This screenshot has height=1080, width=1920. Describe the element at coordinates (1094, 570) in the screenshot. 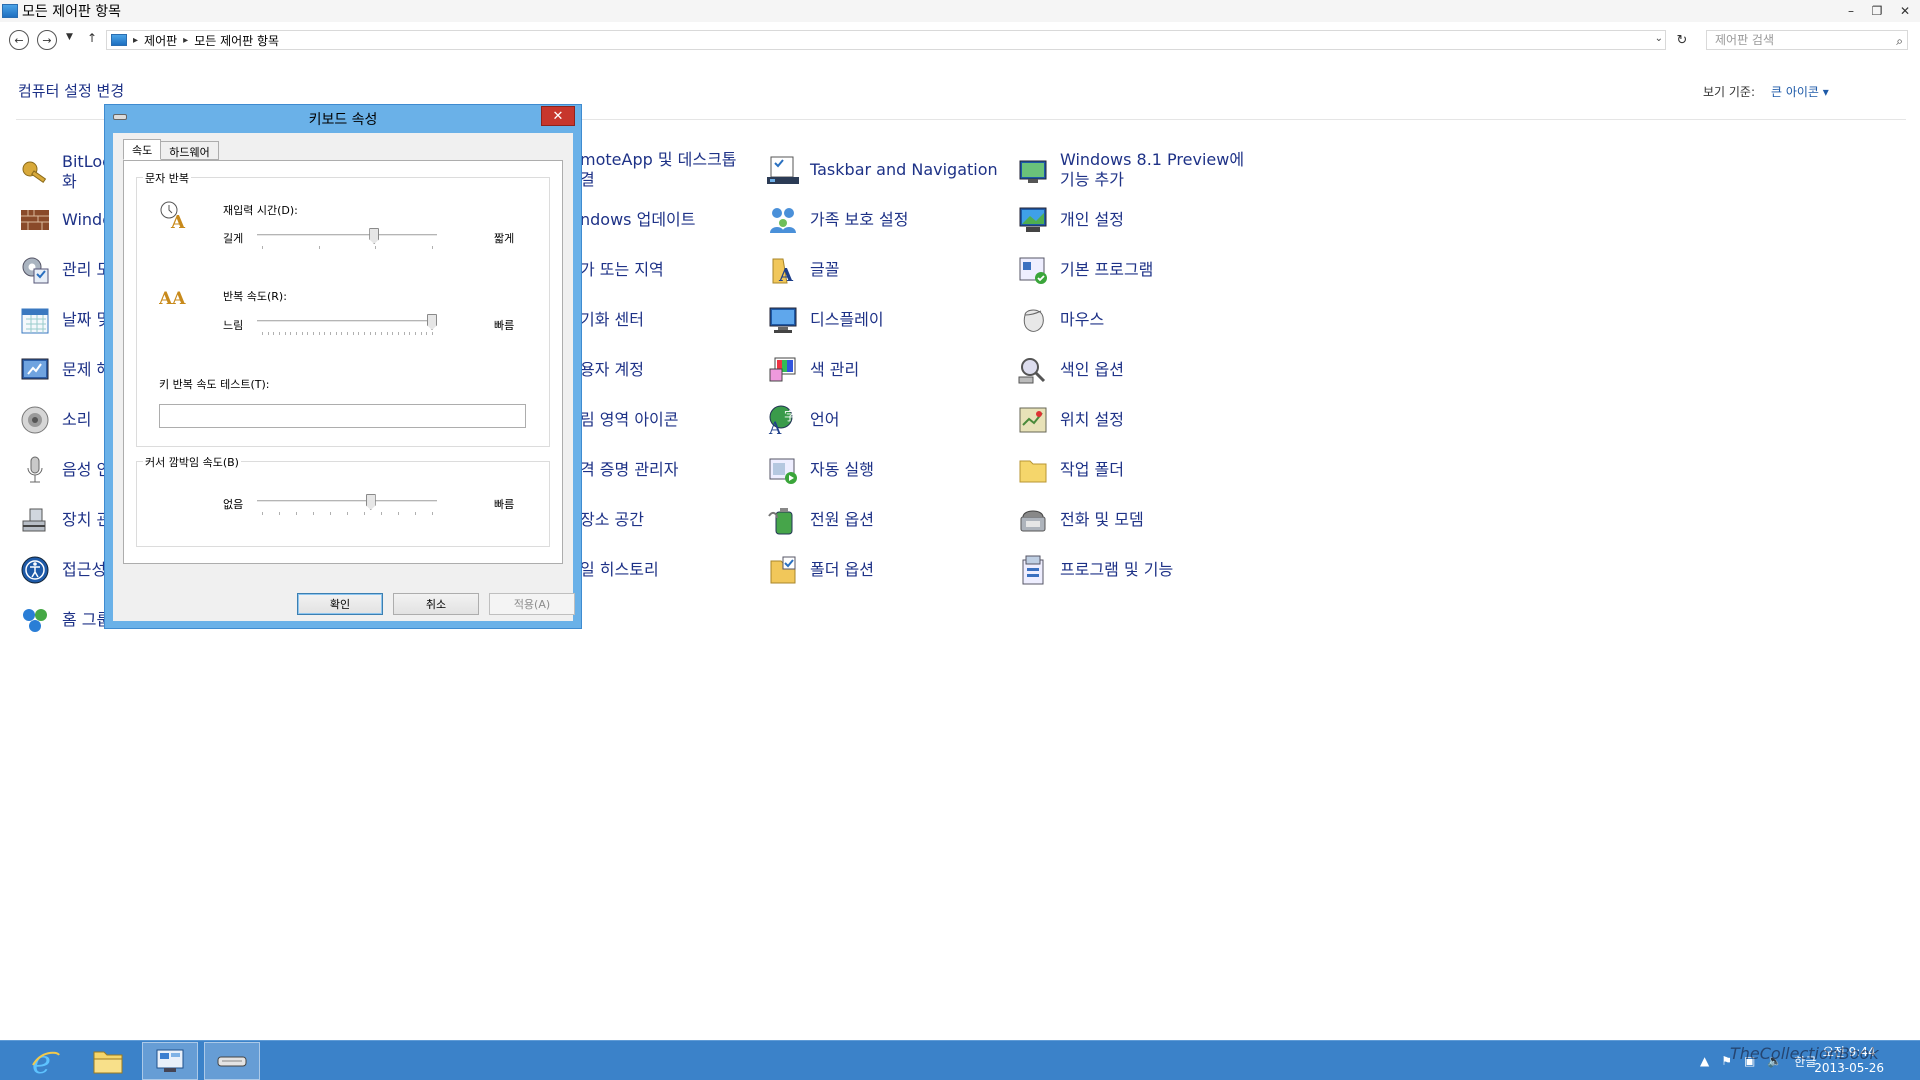

I see `cp-item-programs-features: 프로그램 및 기능` at that location.